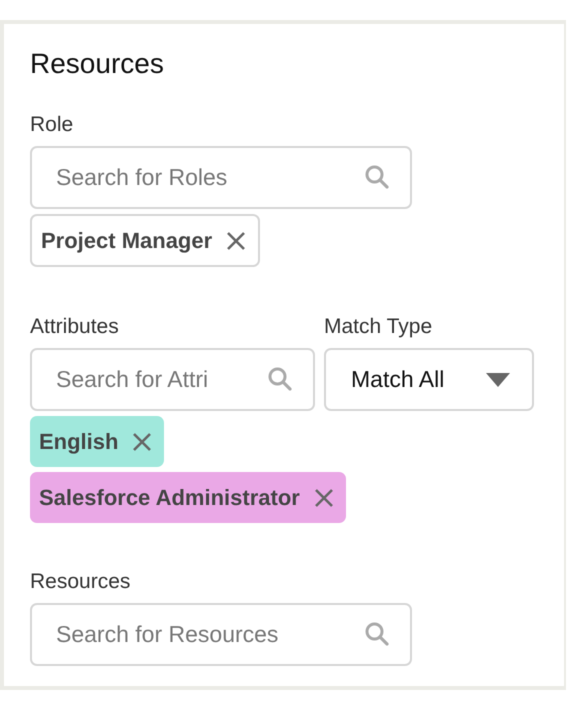 The image size is (568, 716). I want to click on field-label: Match Type, so click(378, 327).